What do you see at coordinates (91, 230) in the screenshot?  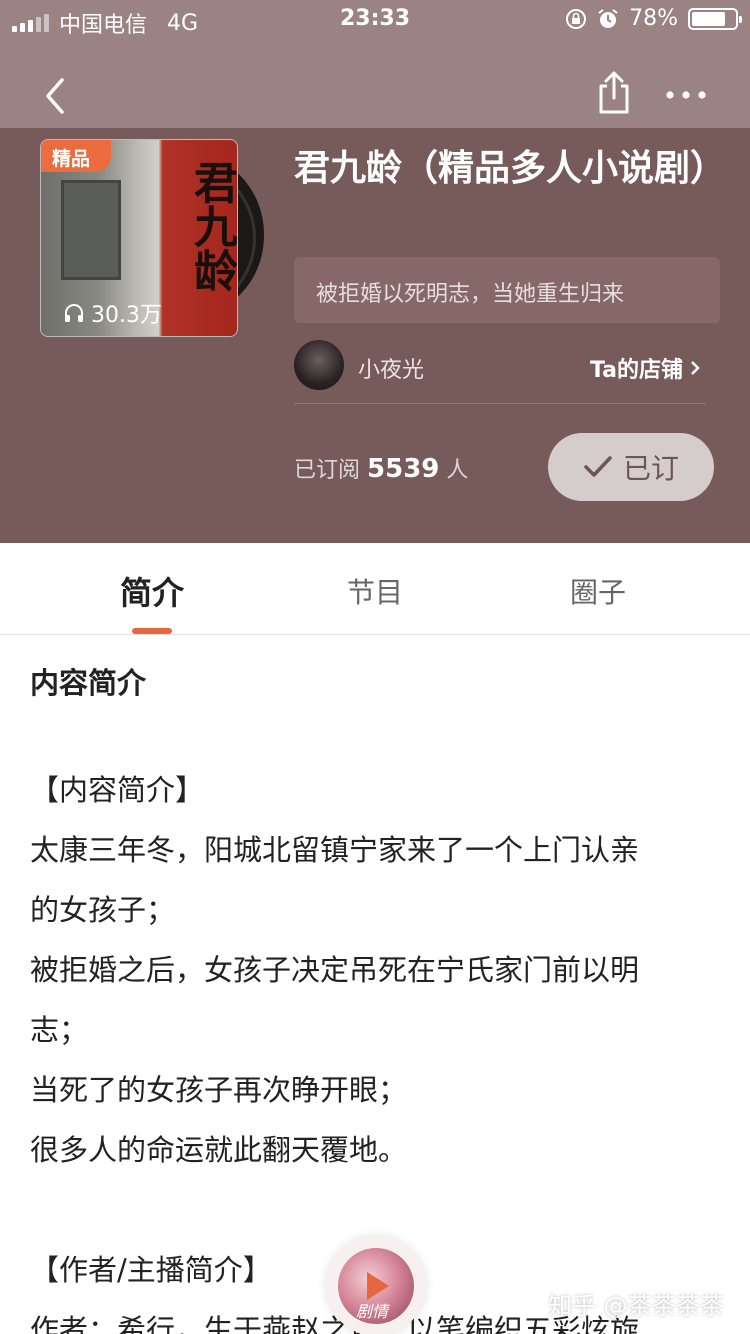 I see `cover-artwork` at bounding box center [91, 230].